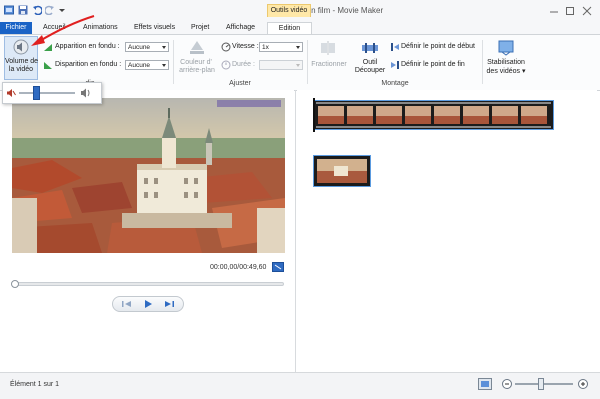 This screenshot has width=600, height=399. I want to click on fade-in-value: Aucune, so click(139, 47).